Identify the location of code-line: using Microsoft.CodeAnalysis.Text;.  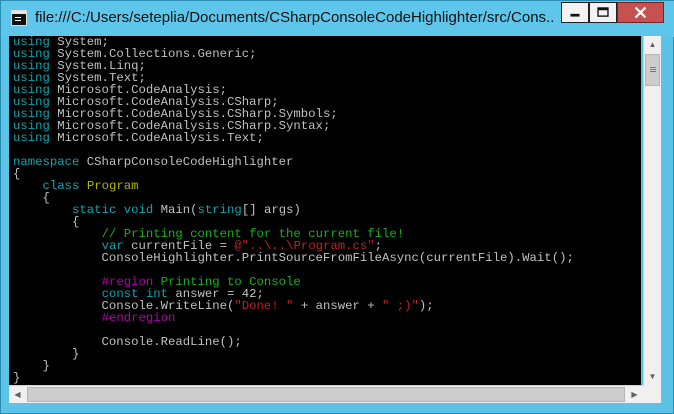
(293, 138).